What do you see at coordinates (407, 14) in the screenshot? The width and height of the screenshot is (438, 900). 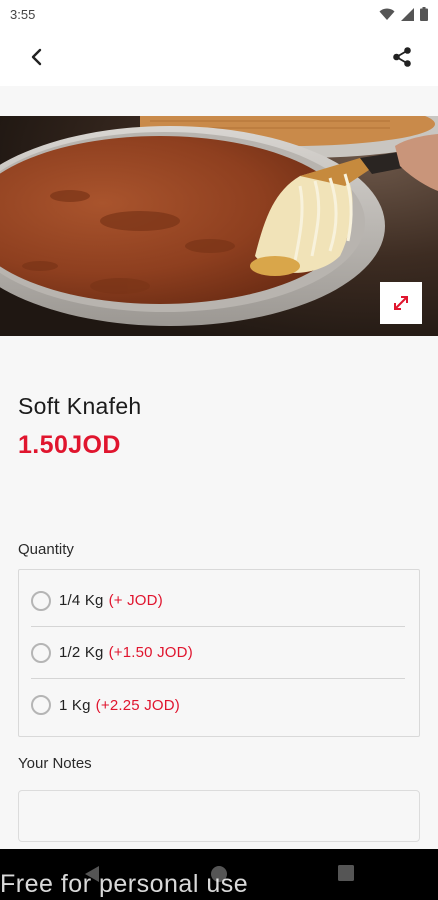 I see `signal-icon` at bounding box center [407, 14].